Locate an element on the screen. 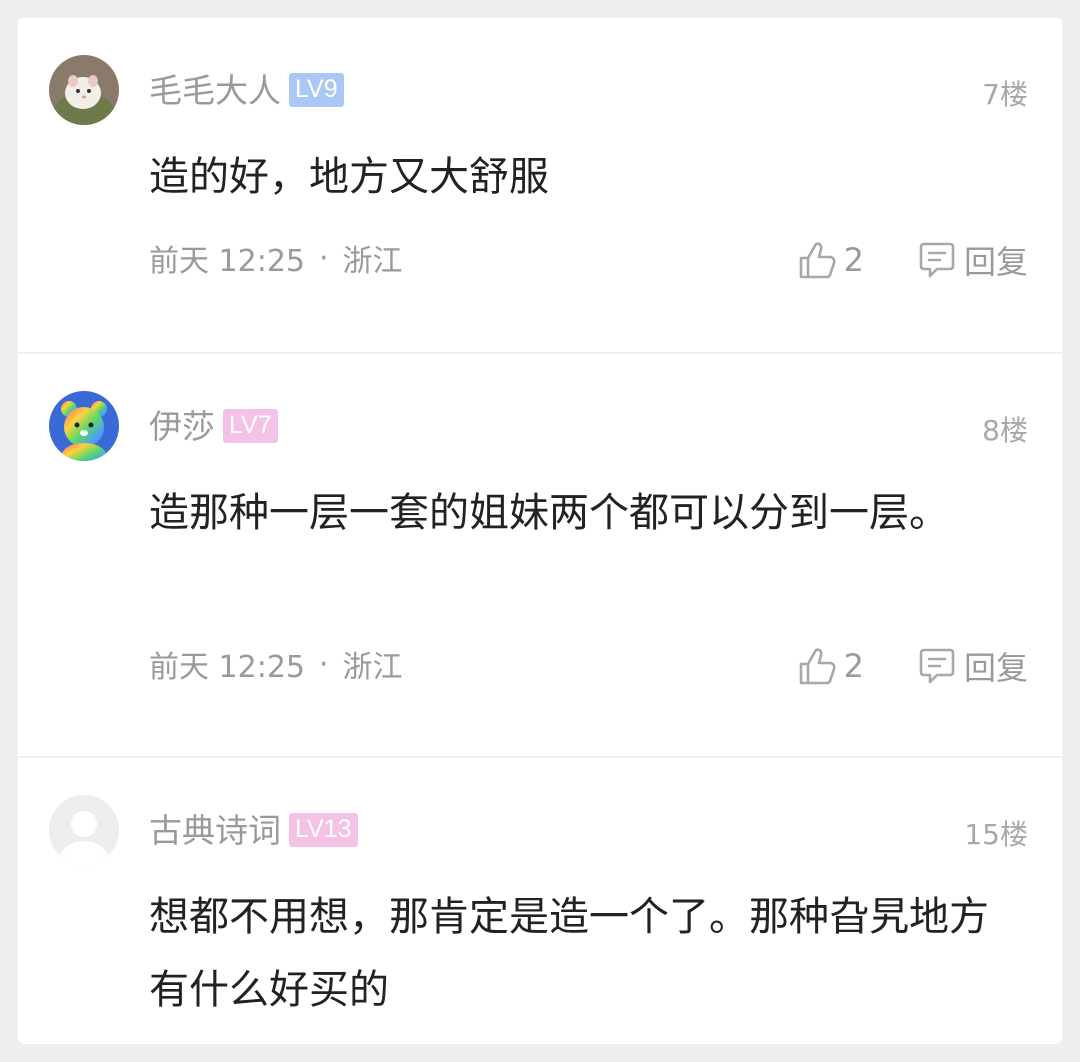 The height and width of the screenshot is (1062, 1080). comment-text: 想都不用想，那肯定是造一个了。那种旮旯地方有什么好买的 is located at coordinates (569, 954).